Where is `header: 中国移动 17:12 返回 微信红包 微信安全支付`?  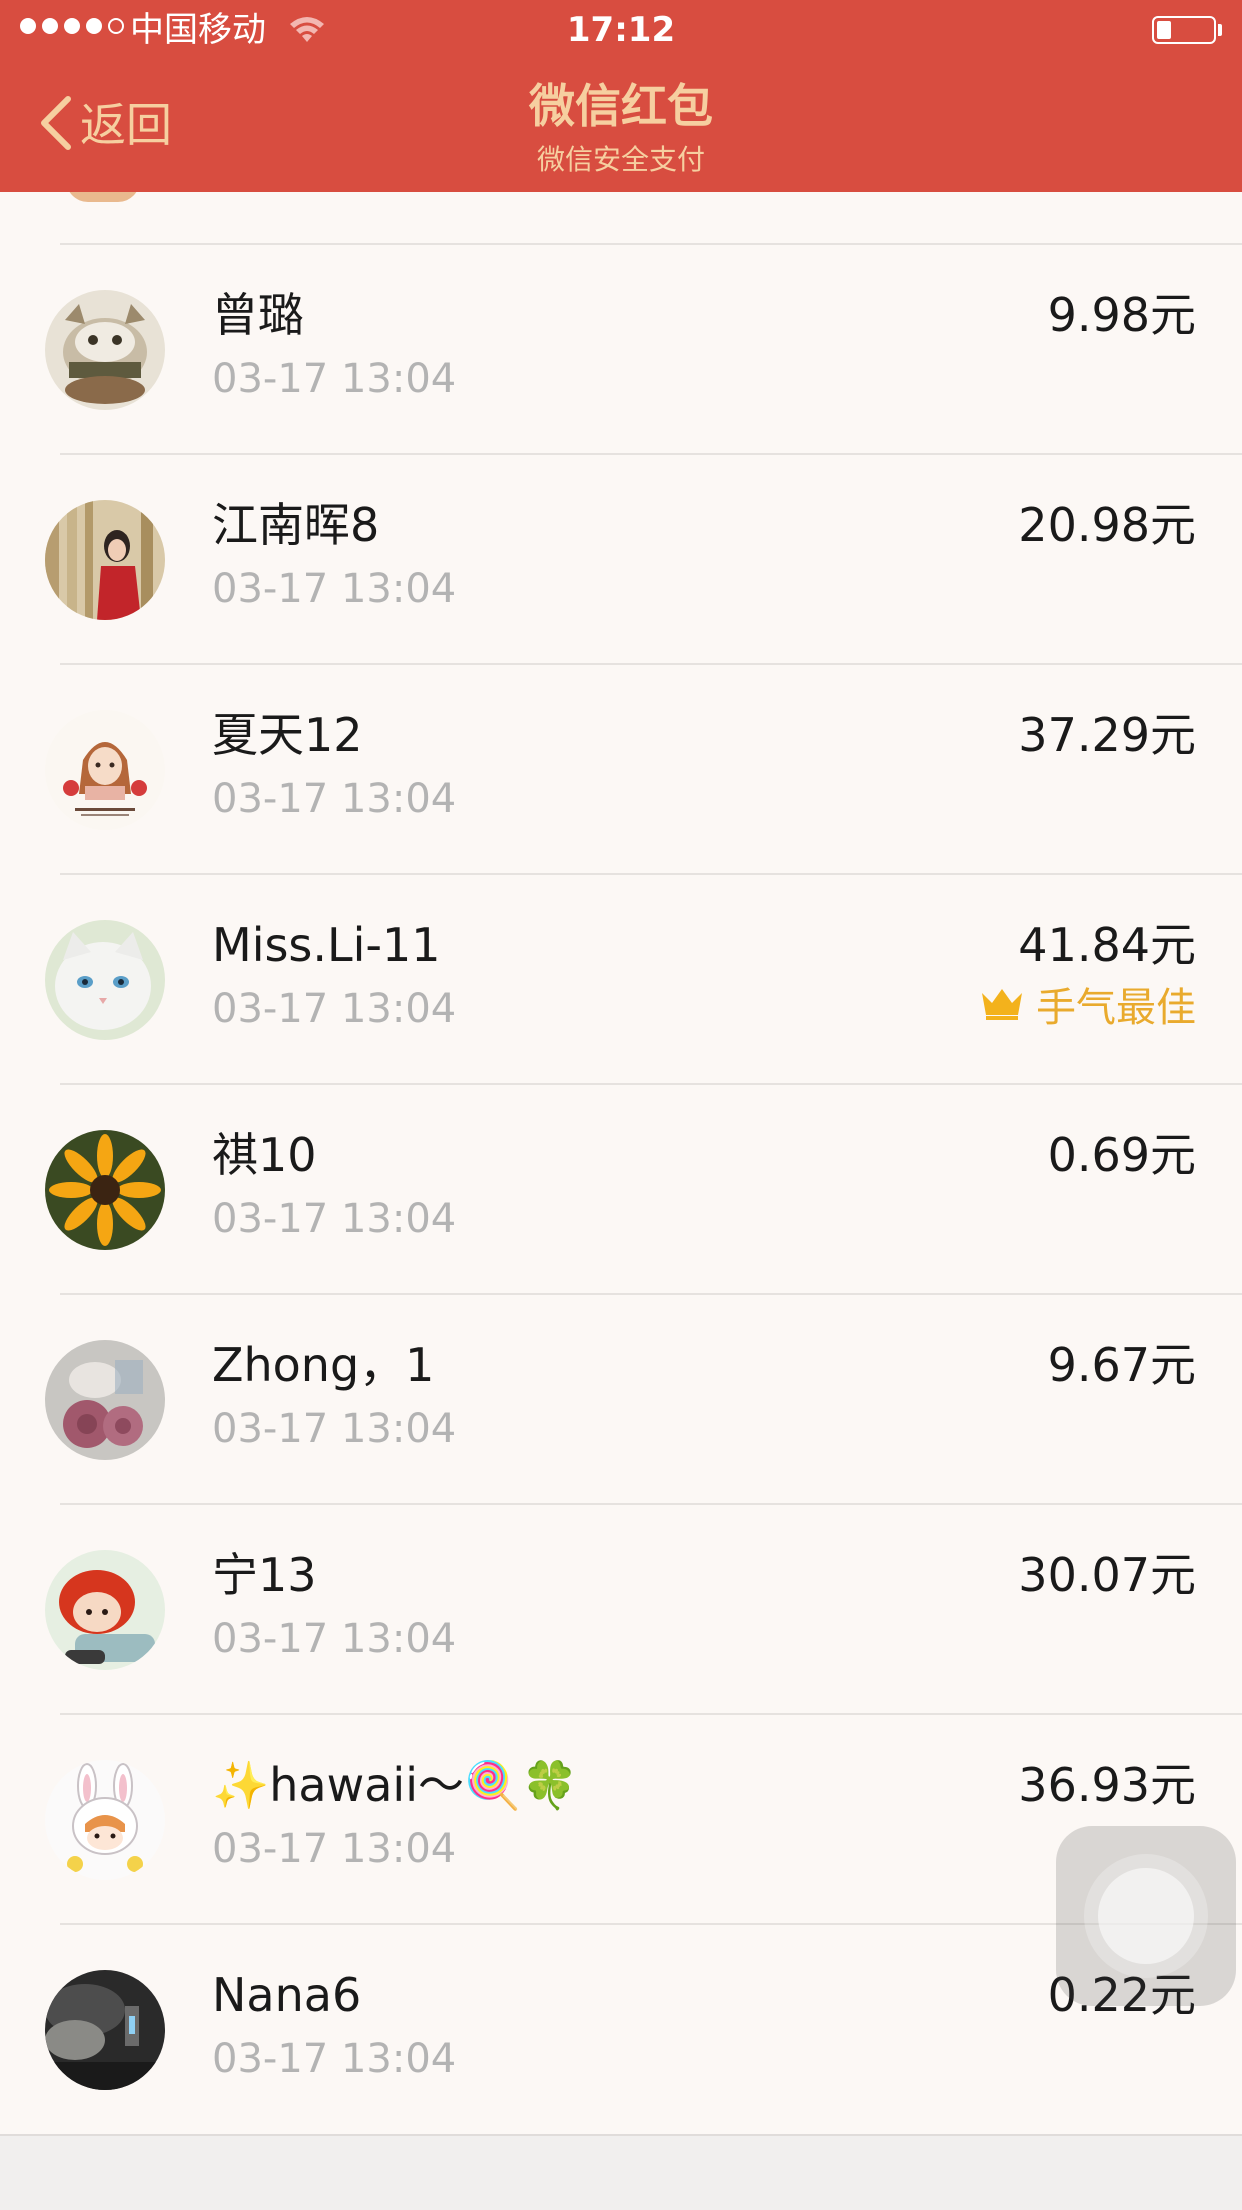
header: 中国移动 17:12 返回 微信红包 微信安全支付 is located at coordinates (621, 96).